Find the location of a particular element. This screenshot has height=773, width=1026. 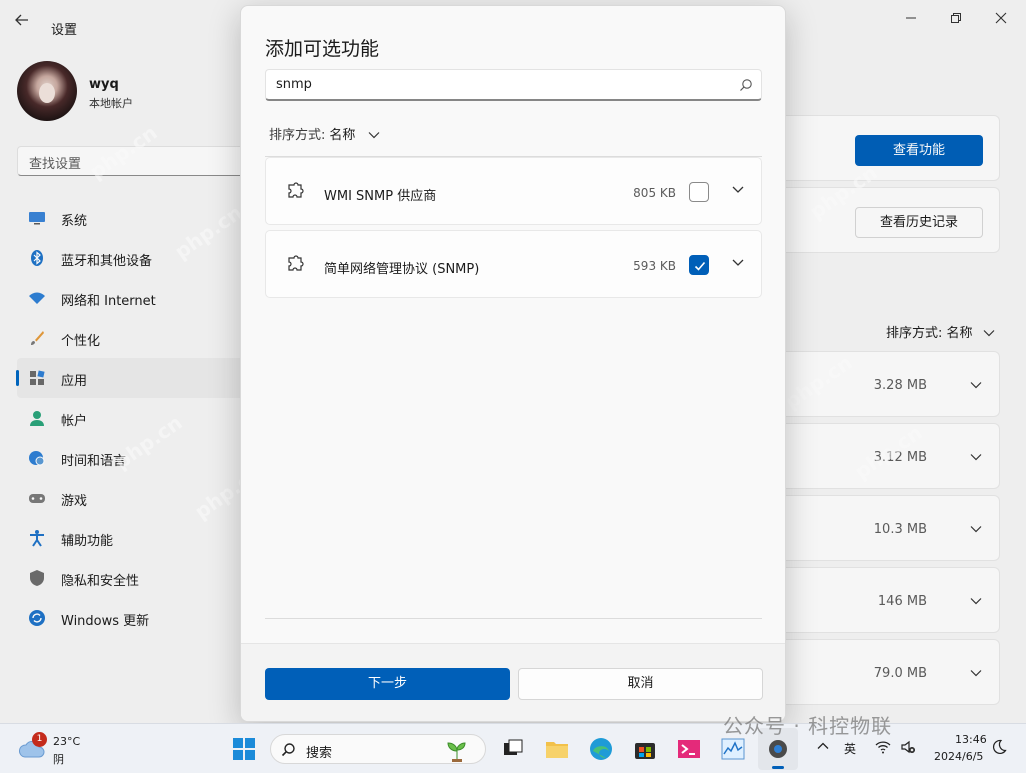

taskbar-search-label: 搜索 is located at coordinates (319, 753).